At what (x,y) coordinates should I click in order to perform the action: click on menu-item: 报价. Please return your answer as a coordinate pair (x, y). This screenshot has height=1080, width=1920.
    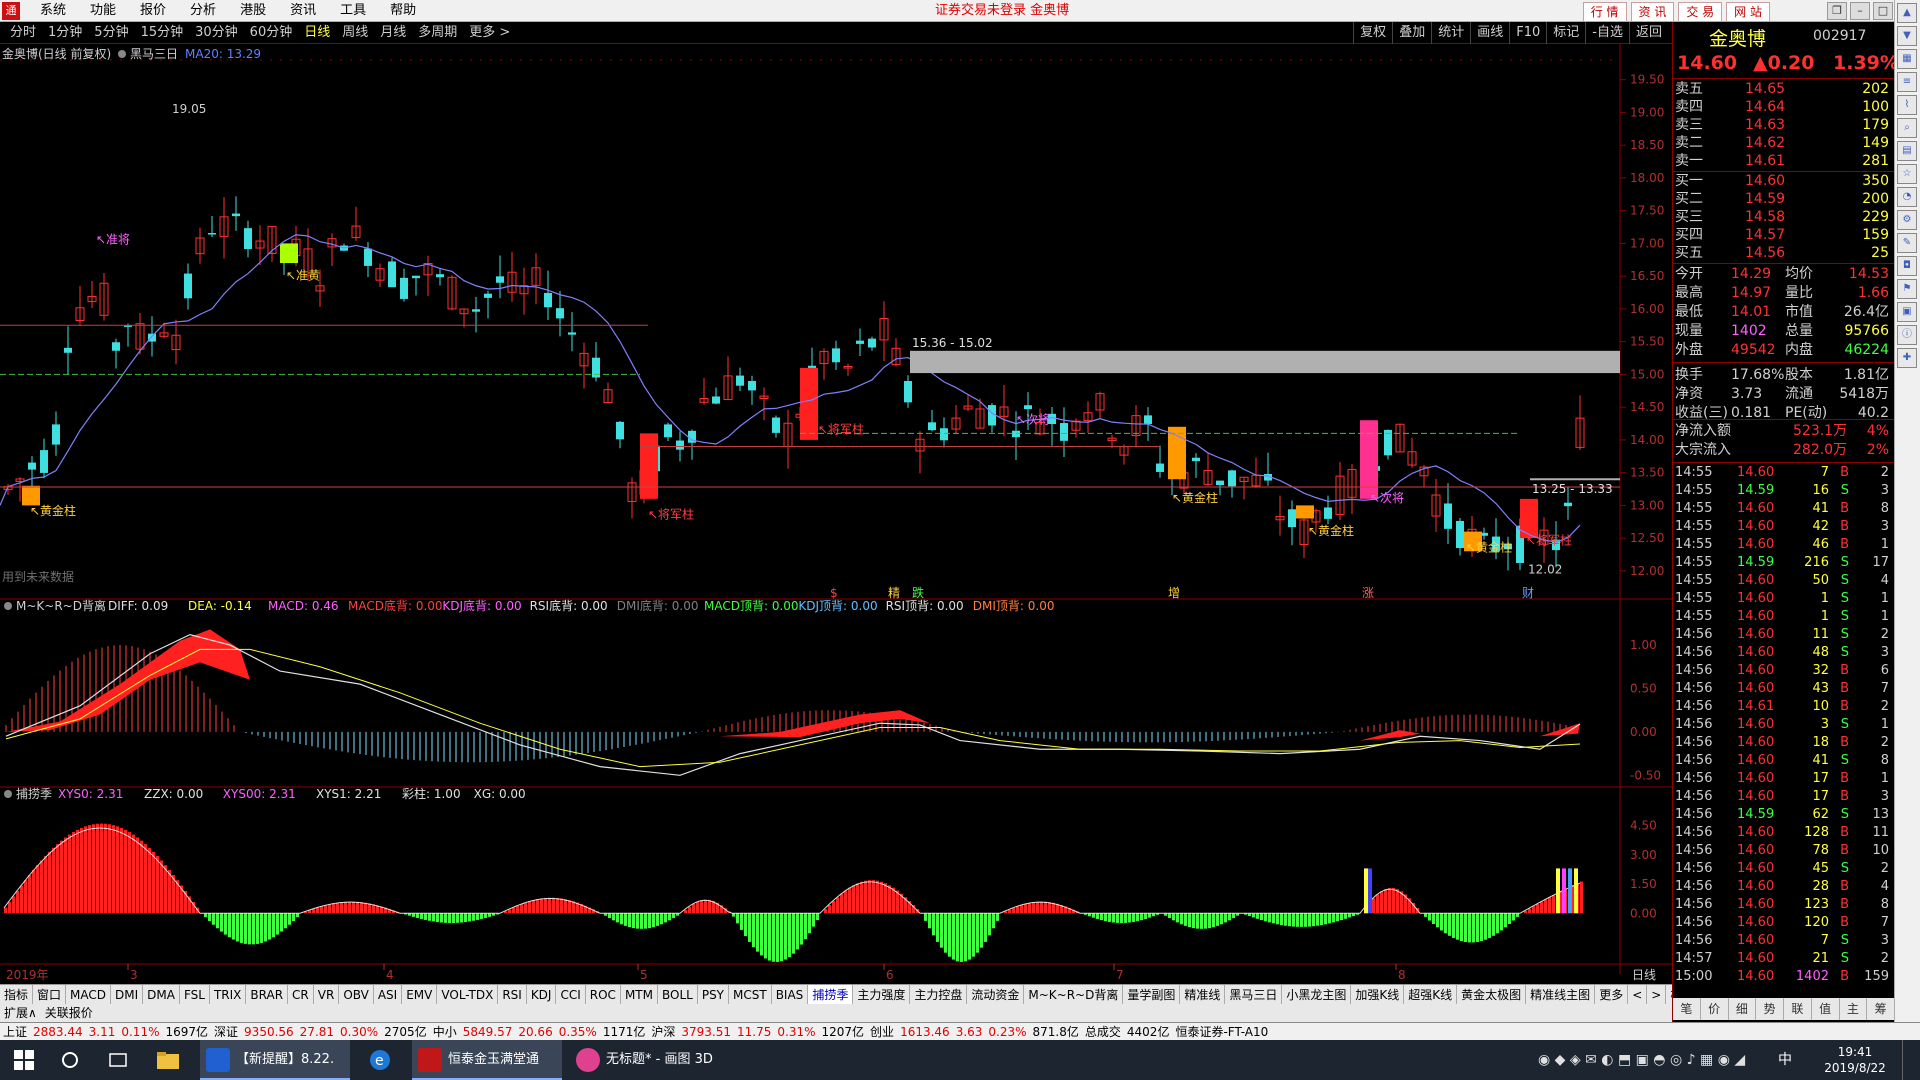
    Looking at the image, I should click on (153, 11).